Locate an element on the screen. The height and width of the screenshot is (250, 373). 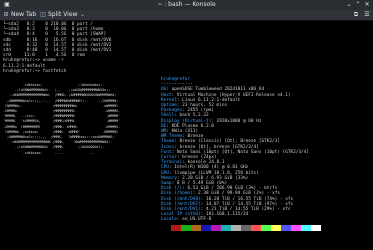
new-tab-button: ⊞ New Tab is located at coordinates (19, 15).